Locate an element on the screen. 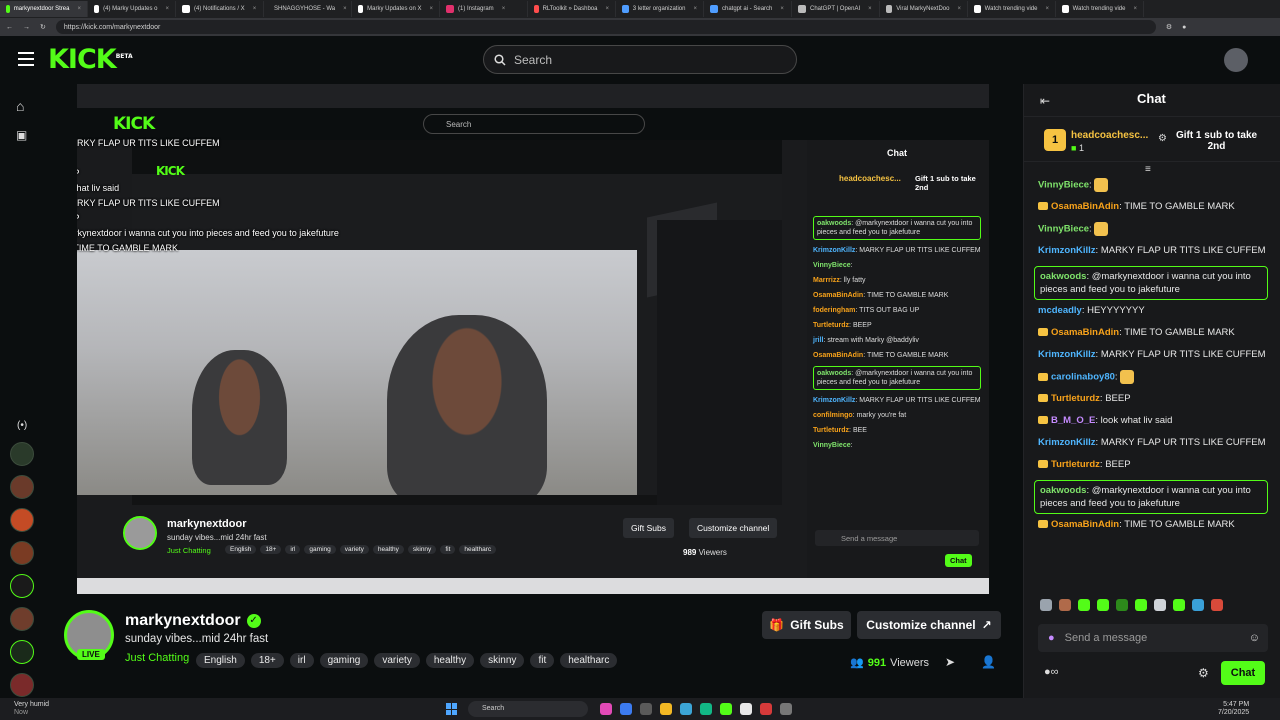 The image size is (1280, 720). browser-tab: (1) Instagram × is located at coordinates (484, 9).